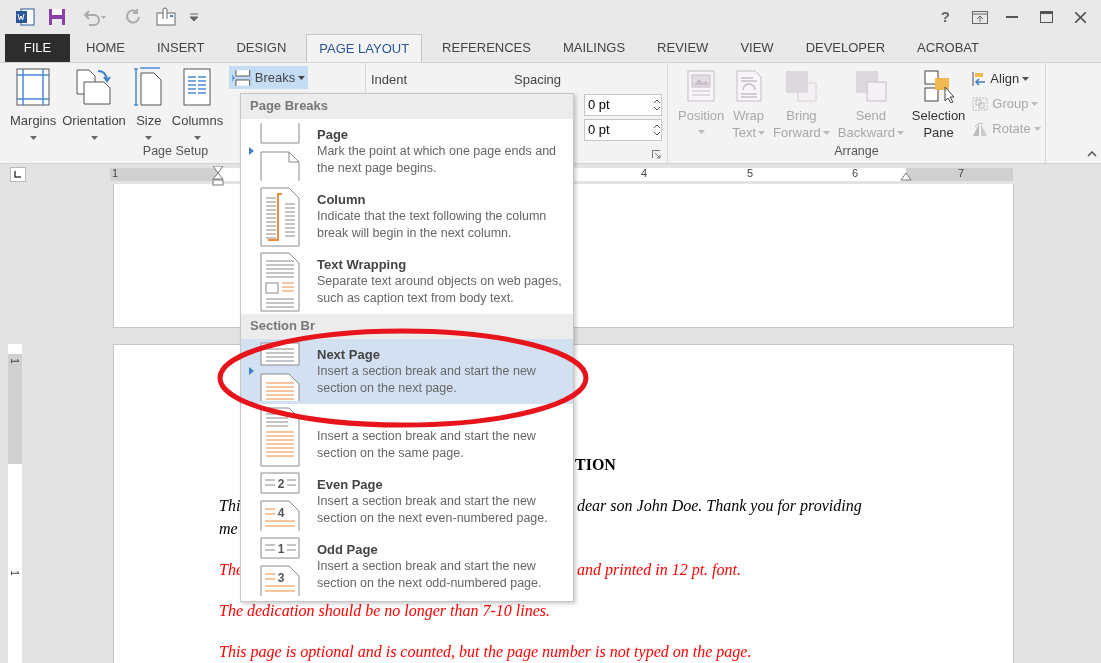 Image resolution: width=1101 pixels, height=663 pixels. Describe the element at coordinates (856, 152) in the screenshot. I see `group-label: Arrange` at that location.